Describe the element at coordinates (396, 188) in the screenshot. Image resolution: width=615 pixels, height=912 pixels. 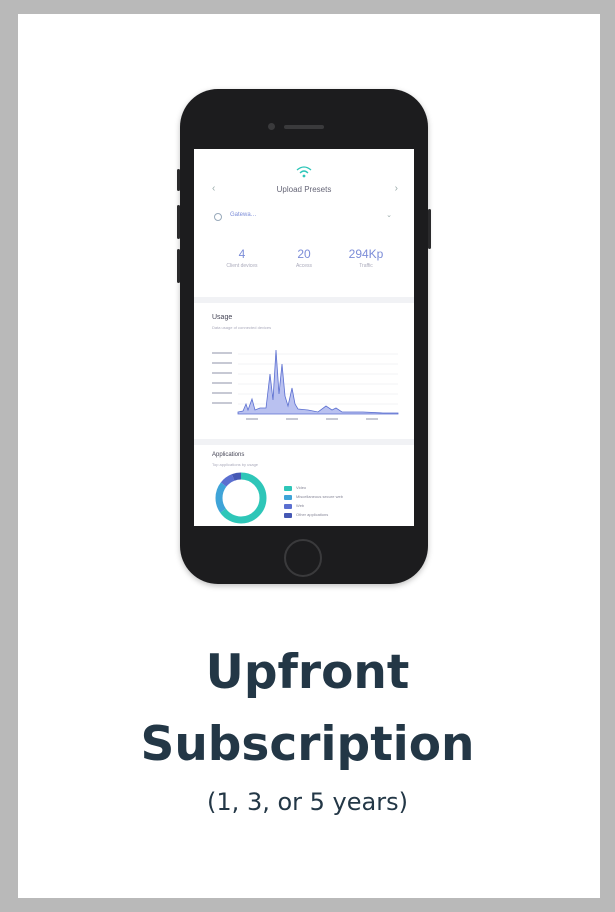
I see `forward-arrow-icon: ›` at that location.